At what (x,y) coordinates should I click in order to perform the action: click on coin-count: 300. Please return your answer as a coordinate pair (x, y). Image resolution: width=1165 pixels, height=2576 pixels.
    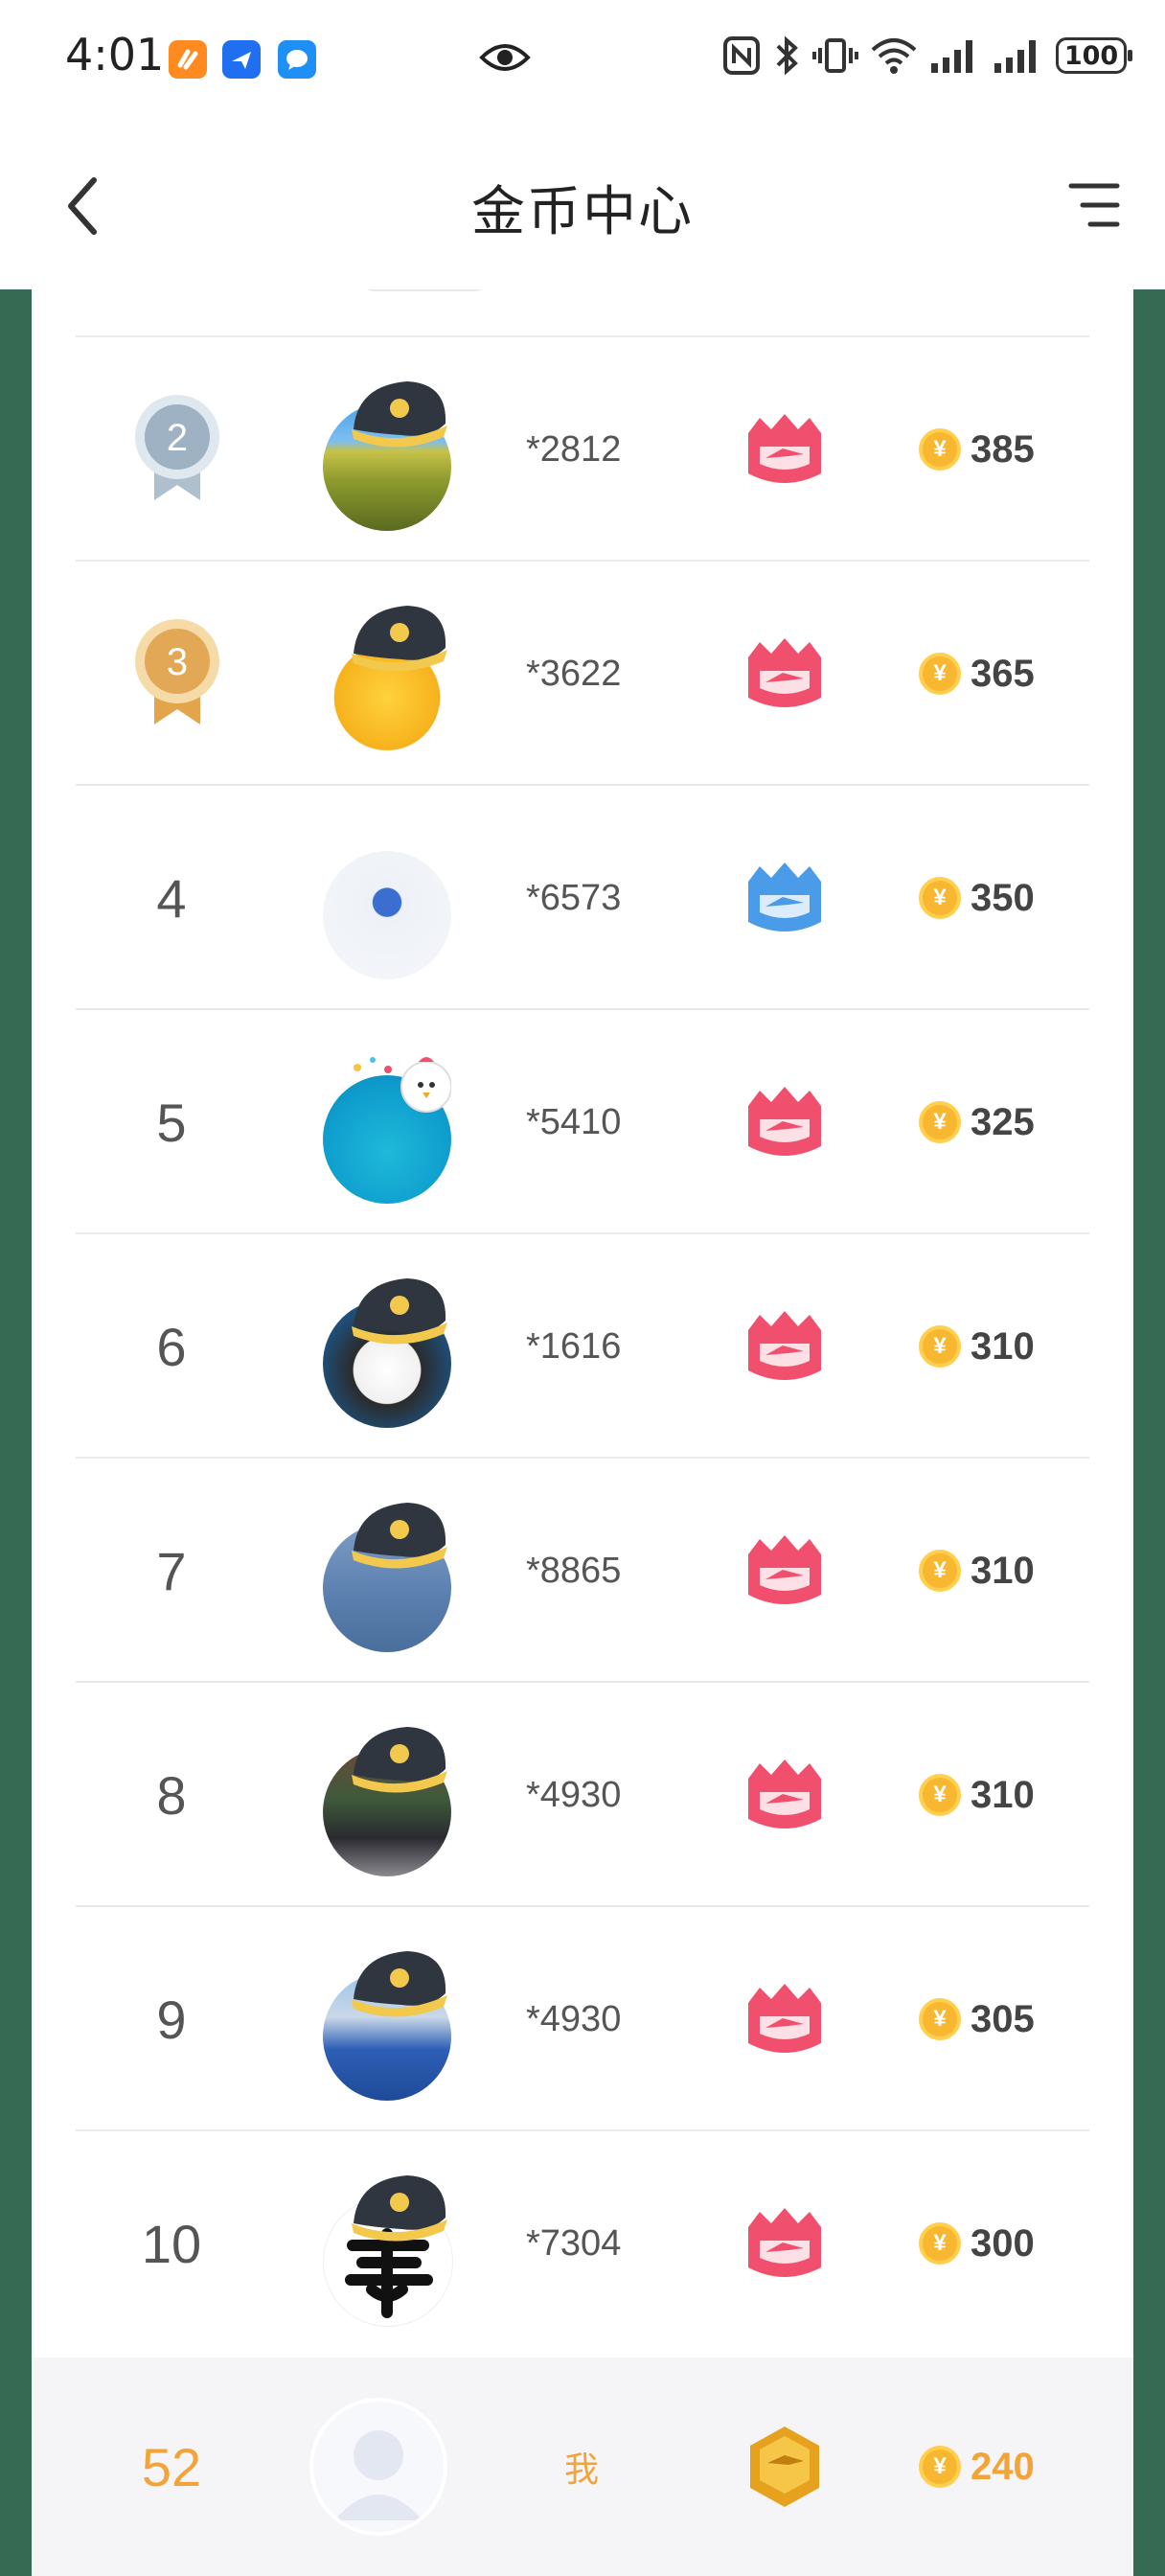
    Looking at the image, I should click on (1003, 2243).